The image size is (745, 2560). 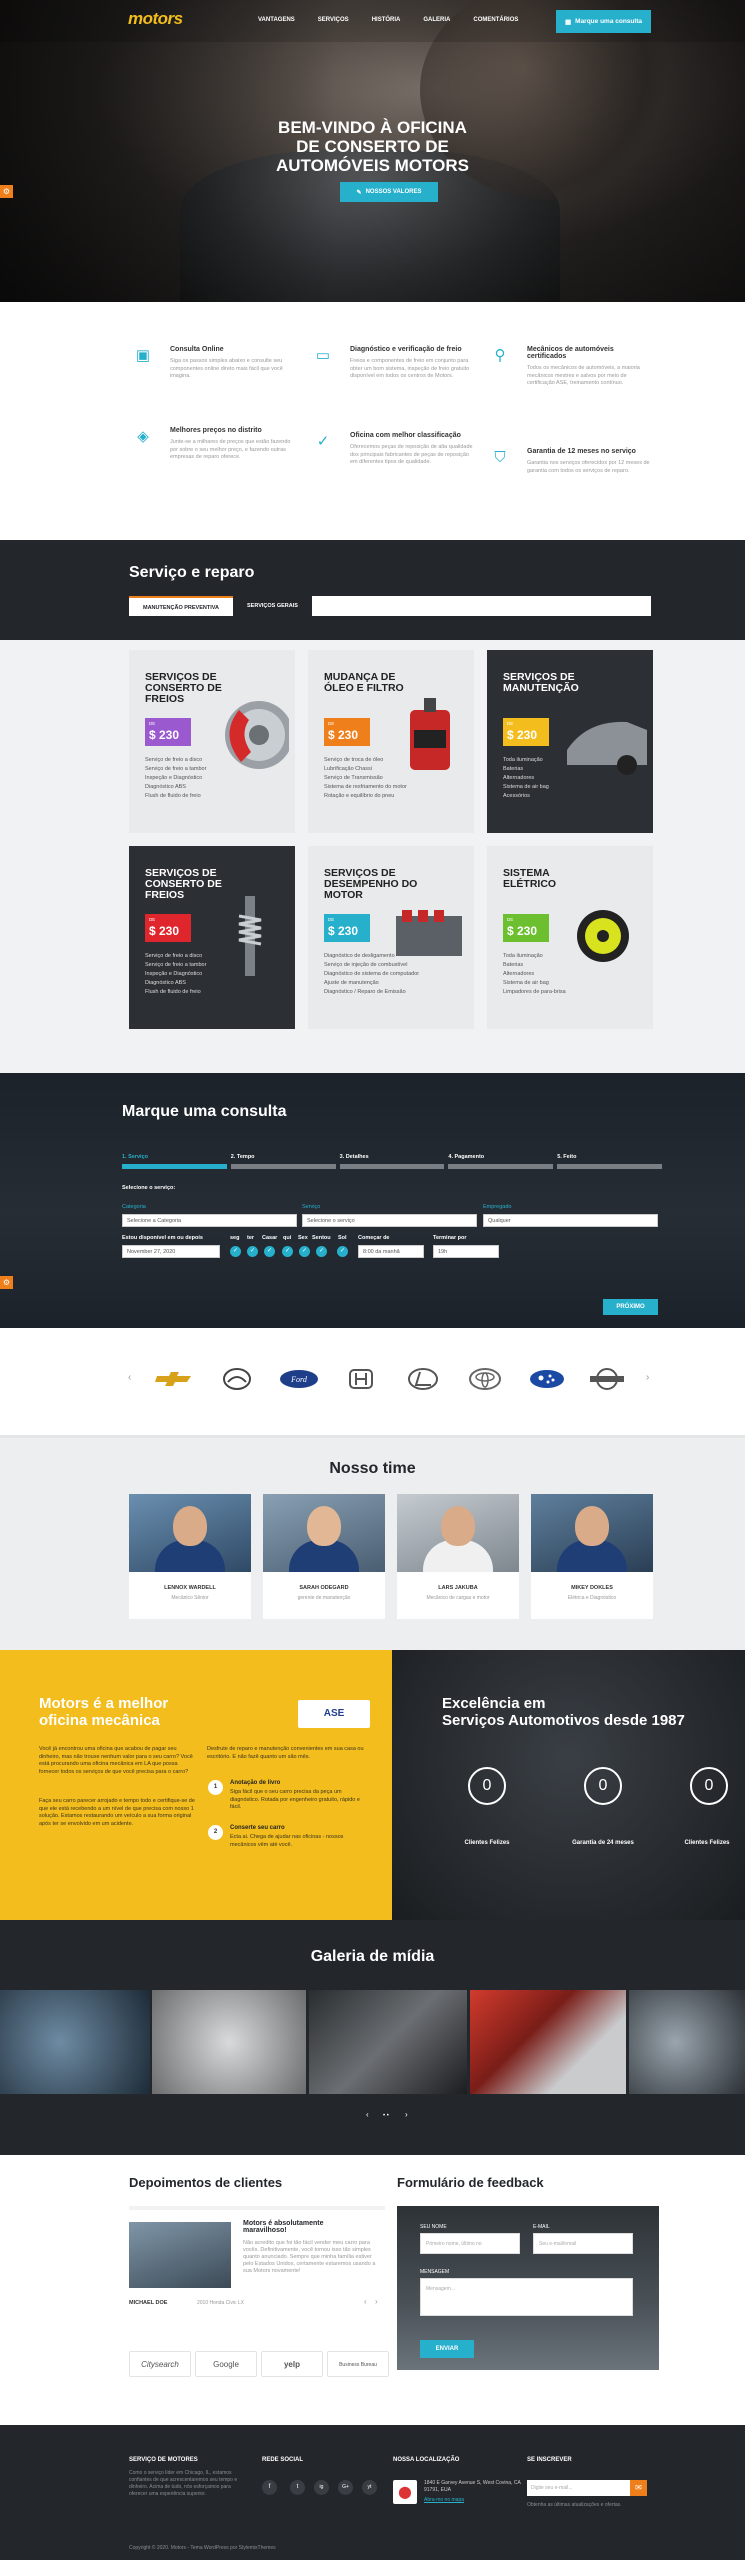 What do you see at coordinates (324, 1556) in the screenshot?
I see `team-member-card: SARAH ODEGARD gerente de manutenção` at bounding box center [324, 1556].